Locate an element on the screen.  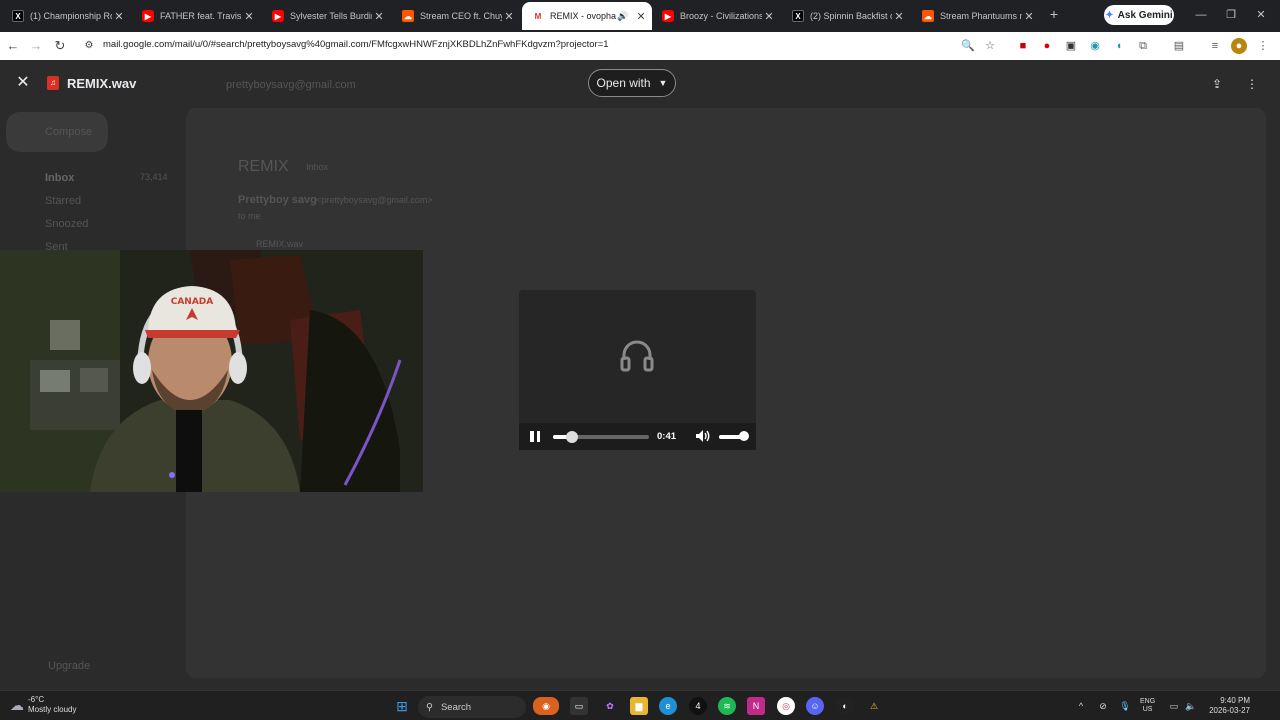
extensions-puzzle-icon: ⧉ is located at coordinates (1143, 46).